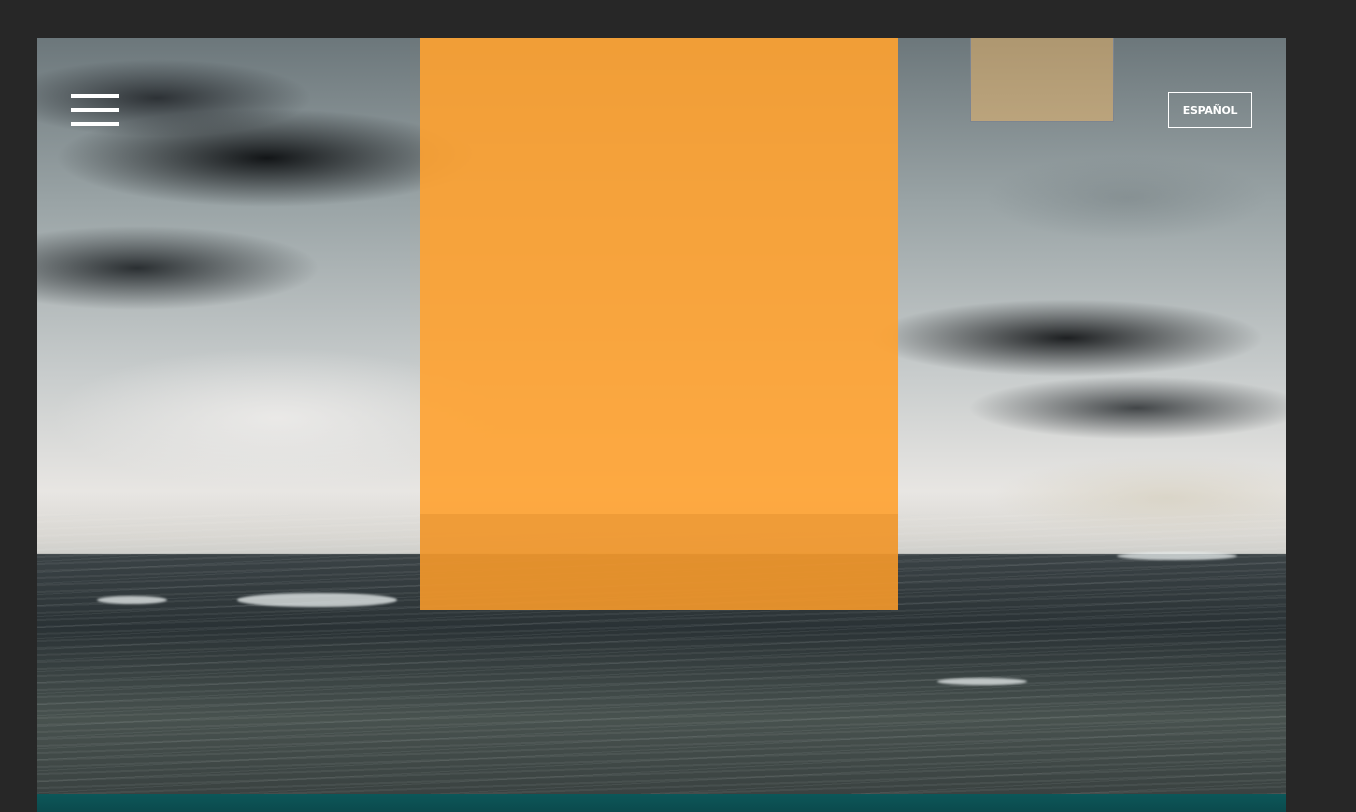  I want to click on language-toggle-button: ESPAÑOL, so click(1210, 110).